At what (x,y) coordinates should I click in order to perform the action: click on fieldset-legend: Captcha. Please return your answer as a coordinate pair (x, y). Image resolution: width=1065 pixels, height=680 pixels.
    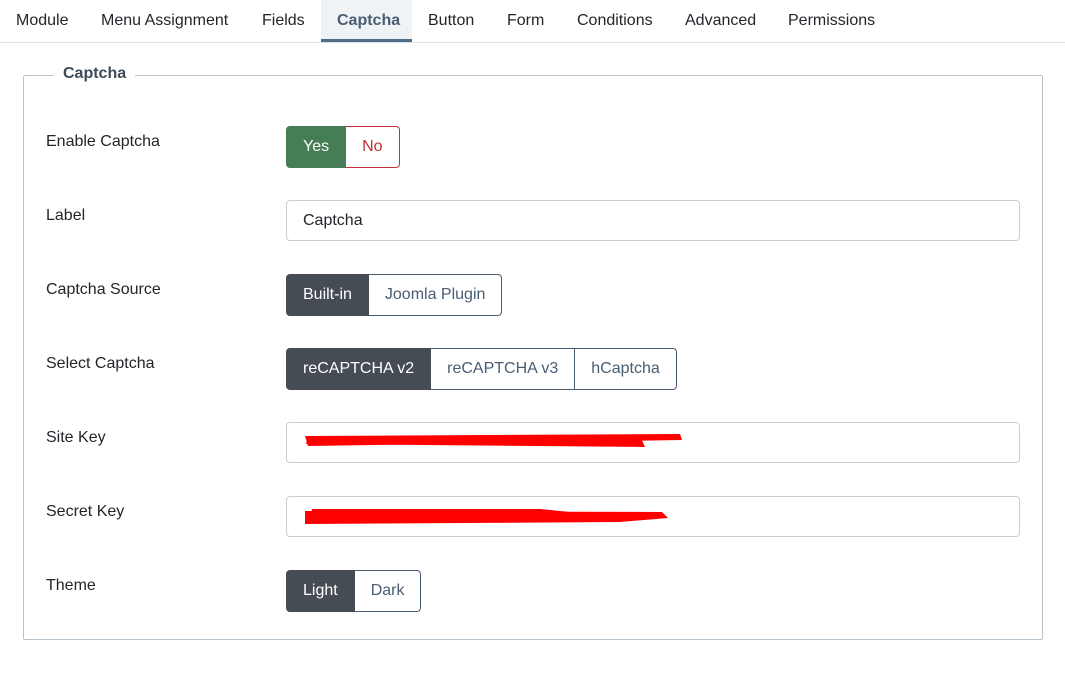
    Looking at the image, I should click on (95, 74).